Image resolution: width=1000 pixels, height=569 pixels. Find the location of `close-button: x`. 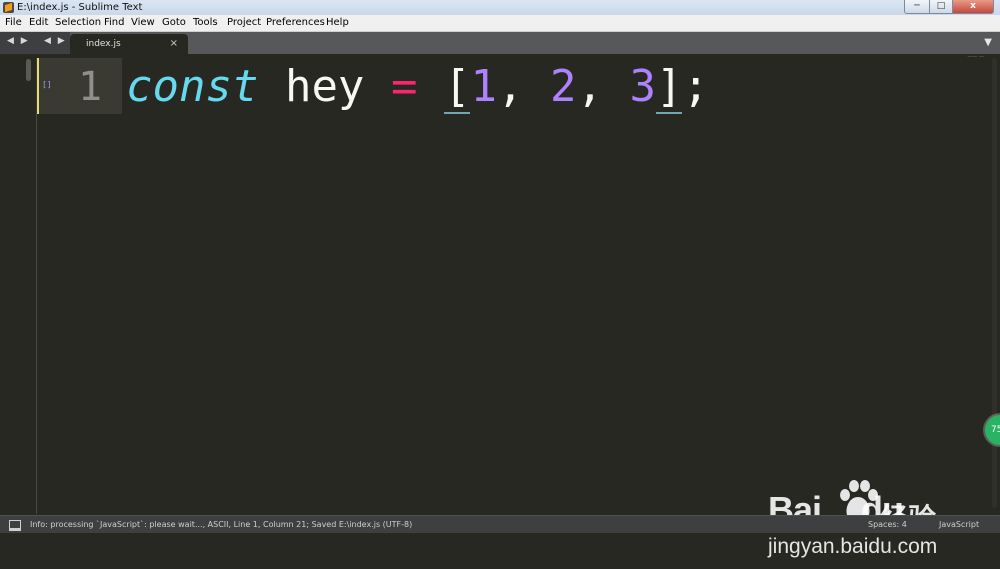

close-button: x is located at coordinates (973, 7).